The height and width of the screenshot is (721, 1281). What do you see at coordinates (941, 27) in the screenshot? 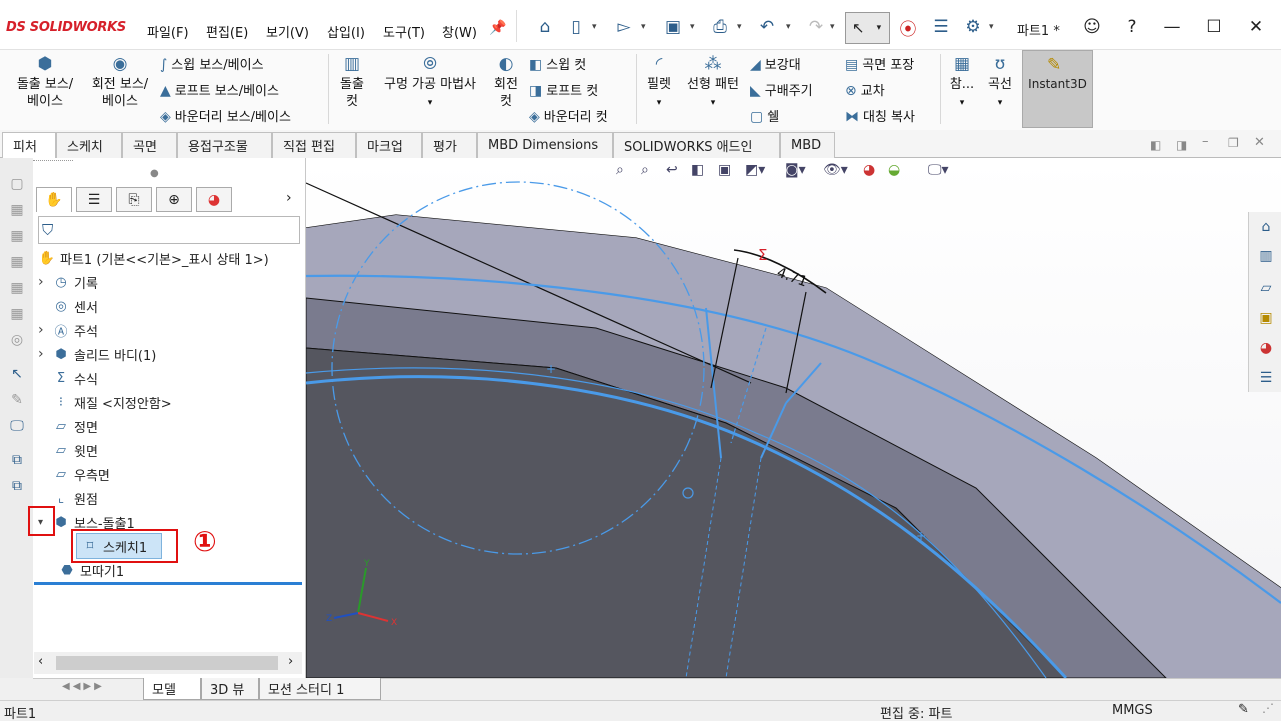
I see `file-properties-icon: ☰` at bounding box center [941, 27].